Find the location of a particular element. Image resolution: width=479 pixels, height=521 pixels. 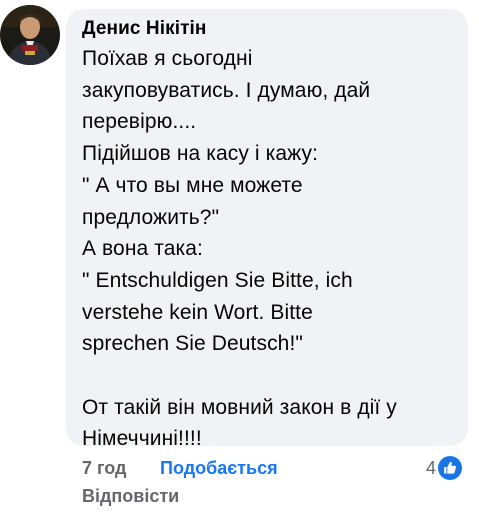

reaction-summary: 4 is located at coordinates (444, 468).